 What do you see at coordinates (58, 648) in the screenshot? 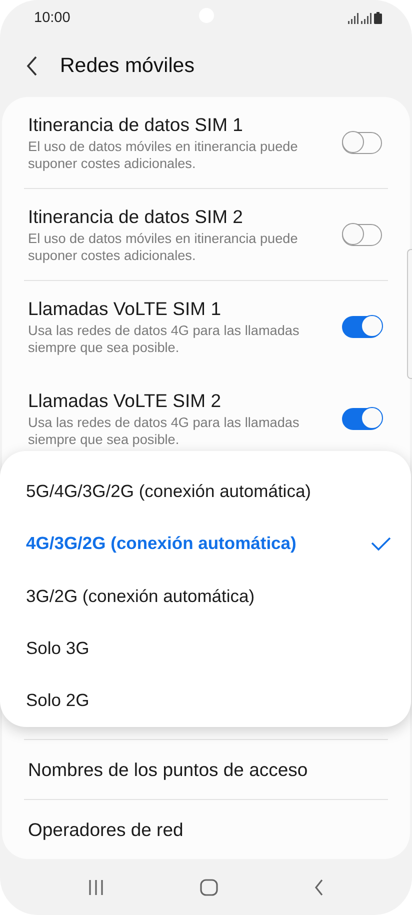
I see `menu-option: Solo 3G` at bounding box center [58, 648].